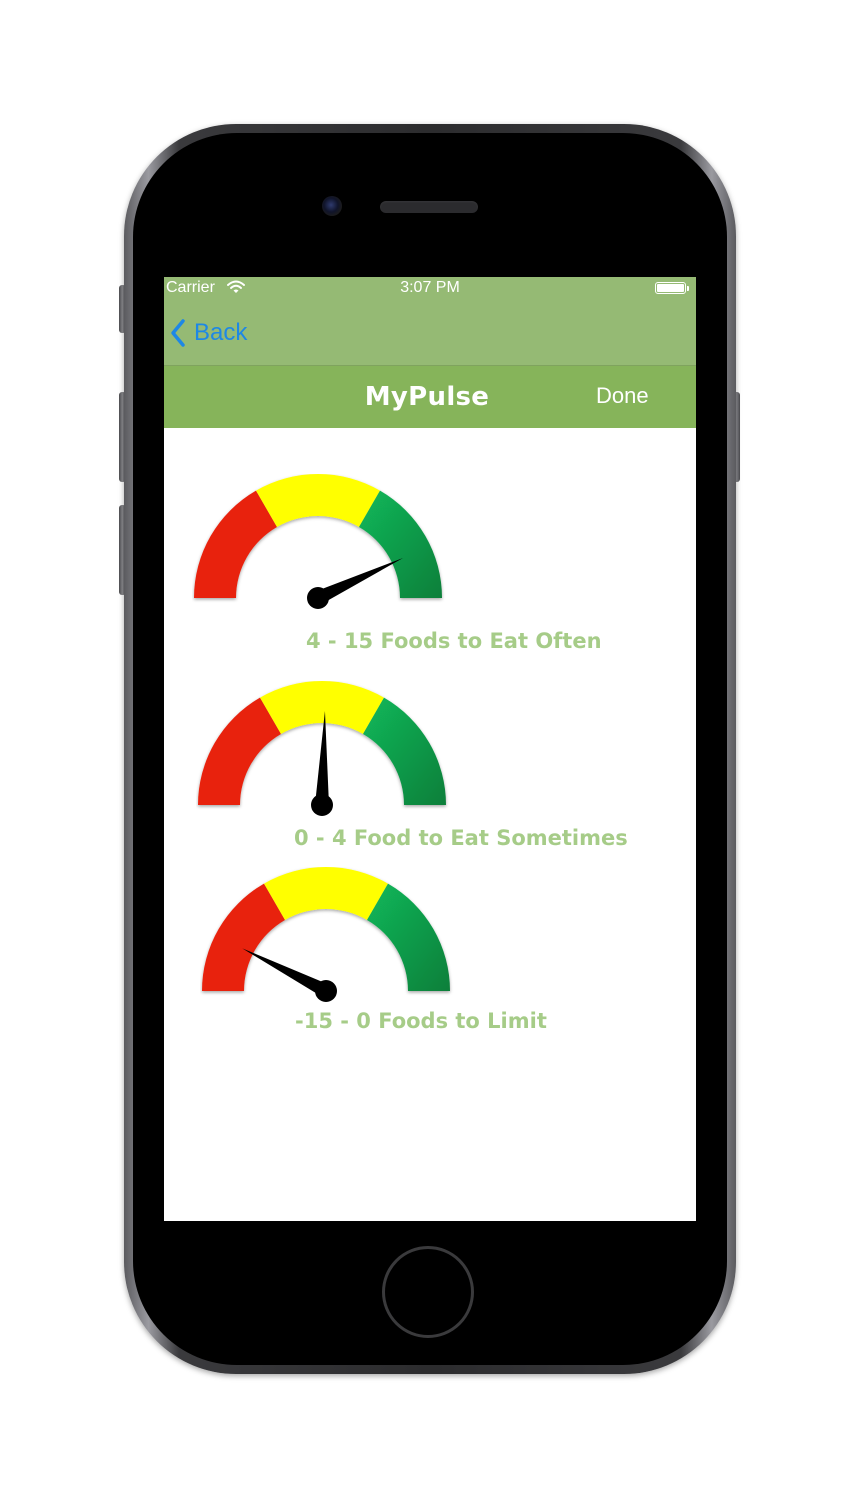  Describe the element at coordinates (429, 207) in the screenshot. I see `earpiece-speaker` at that location.